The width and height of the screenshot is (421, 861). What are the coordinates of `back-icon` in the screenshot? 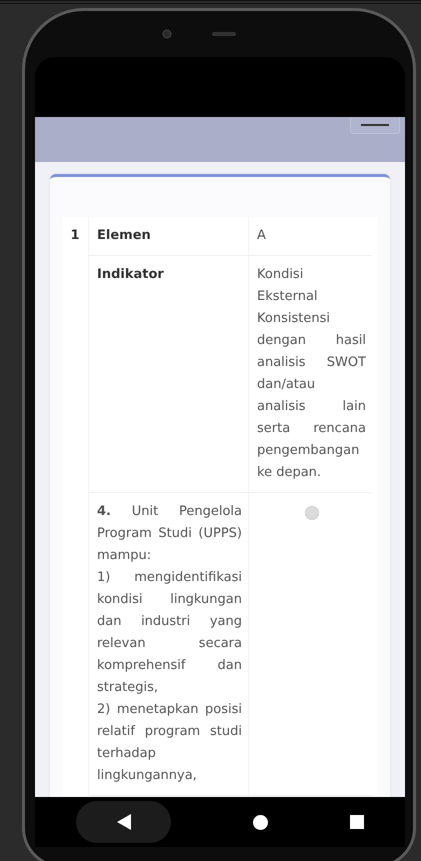 It's located at (123, 822).